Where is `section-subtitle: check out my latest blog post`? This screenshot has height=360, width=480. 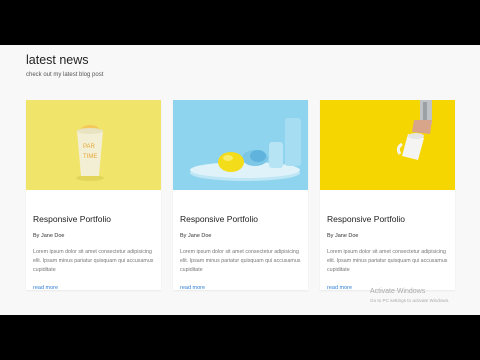 section-subtitle: check out my latest blog post is located at coordinates (65, 75).